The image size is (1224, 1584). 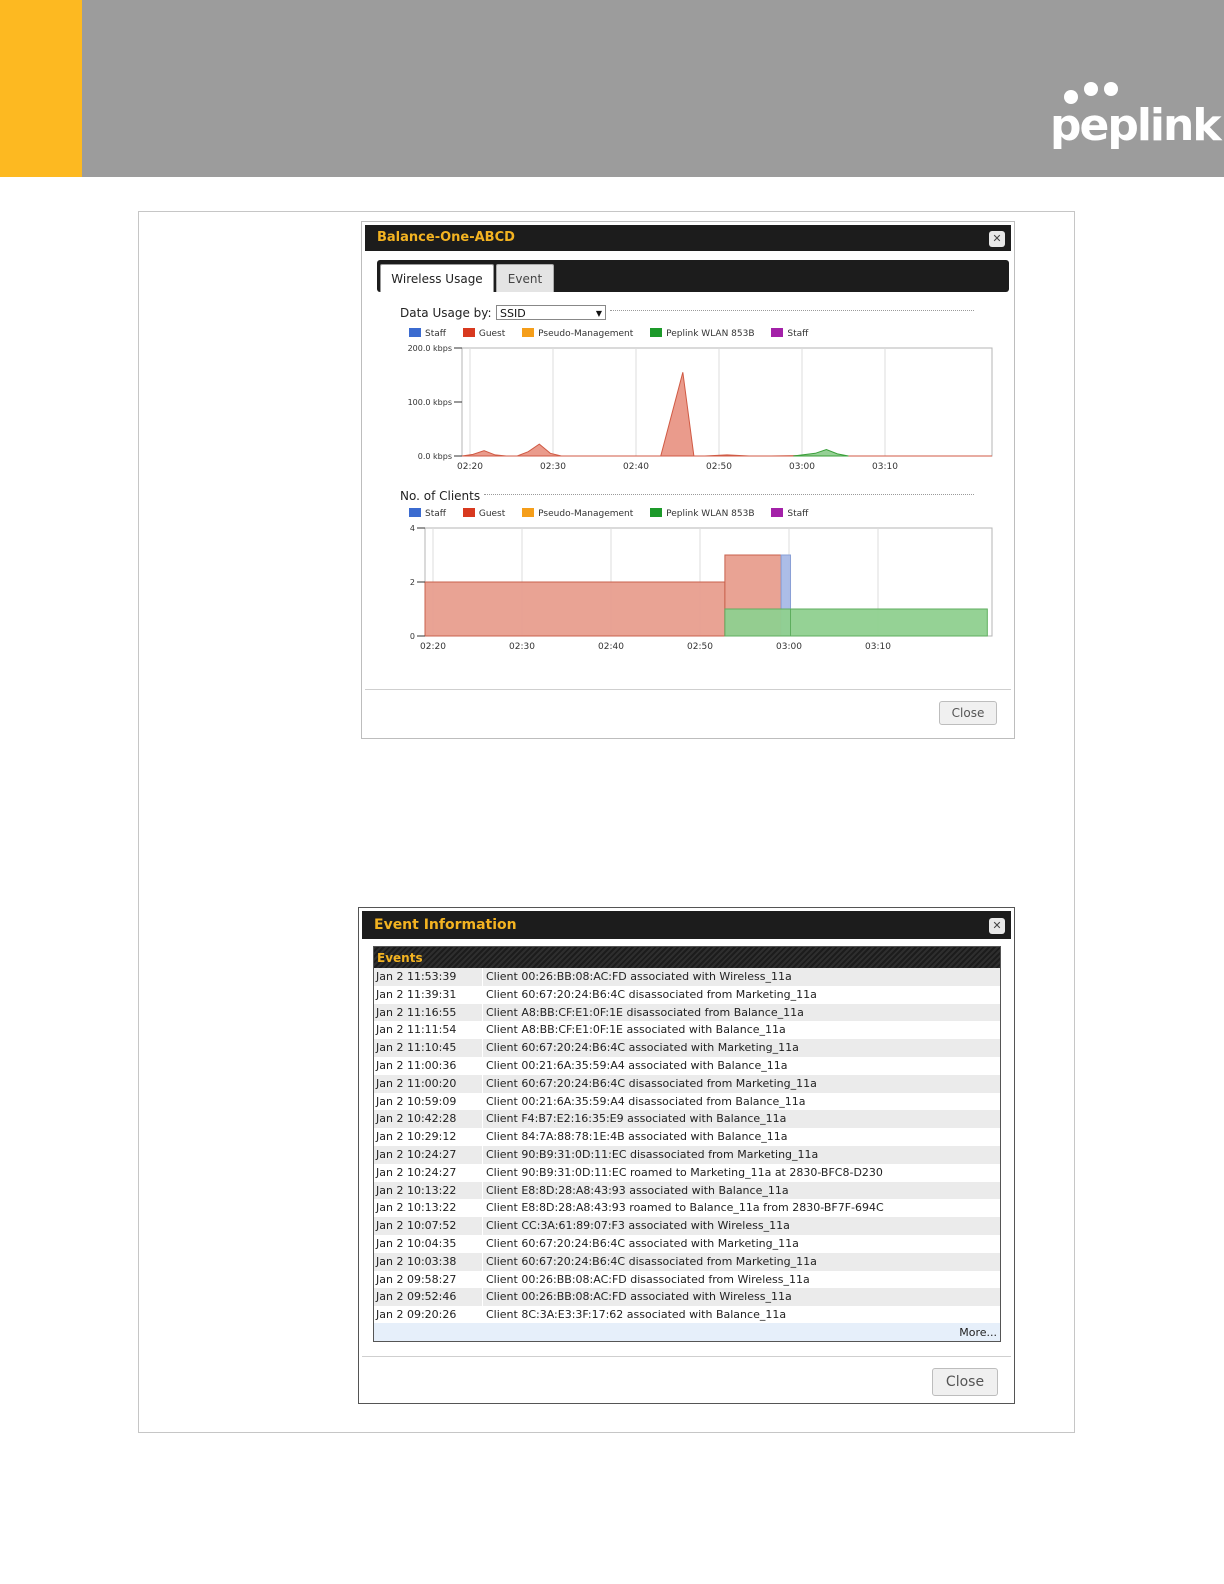 What do you see at coordinates (598, 313) in the screenshot?
I see `chevron-down-icon: ▼` at bounding box center [598, 313].